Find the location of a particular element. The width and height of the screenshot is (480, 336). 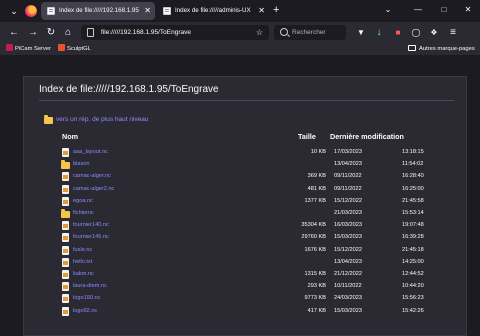

parent-directory-link: vers un rép. de plus haut niveau is located at coordinates (102, 119).